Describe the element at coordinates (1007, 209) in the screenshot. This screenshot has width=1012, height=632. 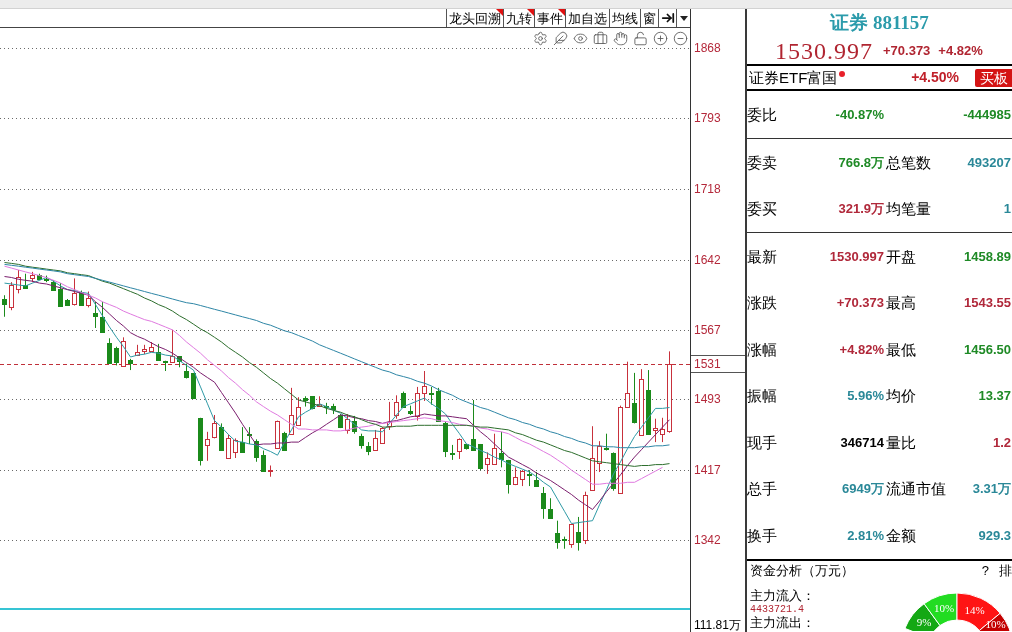
I see `quote-value: 1` at that location.